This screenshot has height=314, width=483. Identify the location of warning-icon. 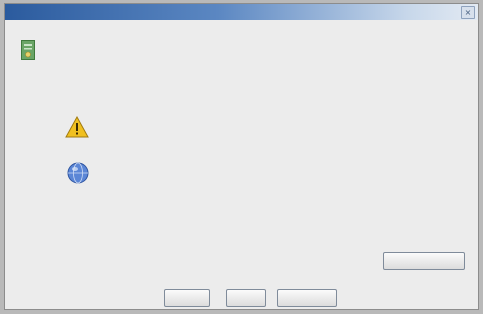
(77, 126).